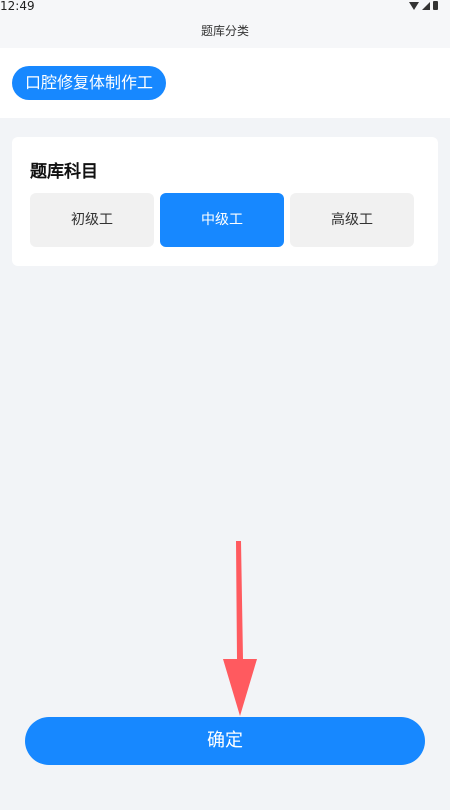  I want to click on confirm-button: 确定, so click(225, 741).